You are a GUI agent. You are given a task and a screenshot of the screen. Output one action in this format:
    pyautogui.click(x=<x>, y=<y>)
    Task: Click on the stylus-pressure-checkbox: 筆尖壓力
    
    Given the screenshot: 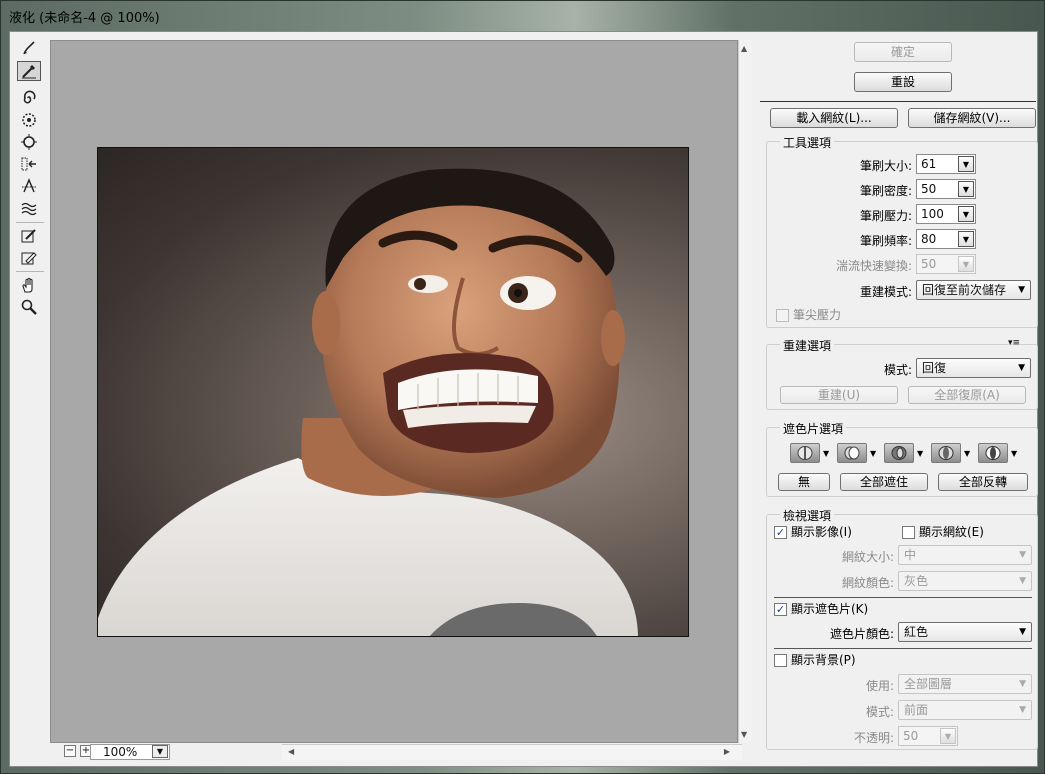 What is the action you would take?
    pyautogui.click(x=808, y=315)
    